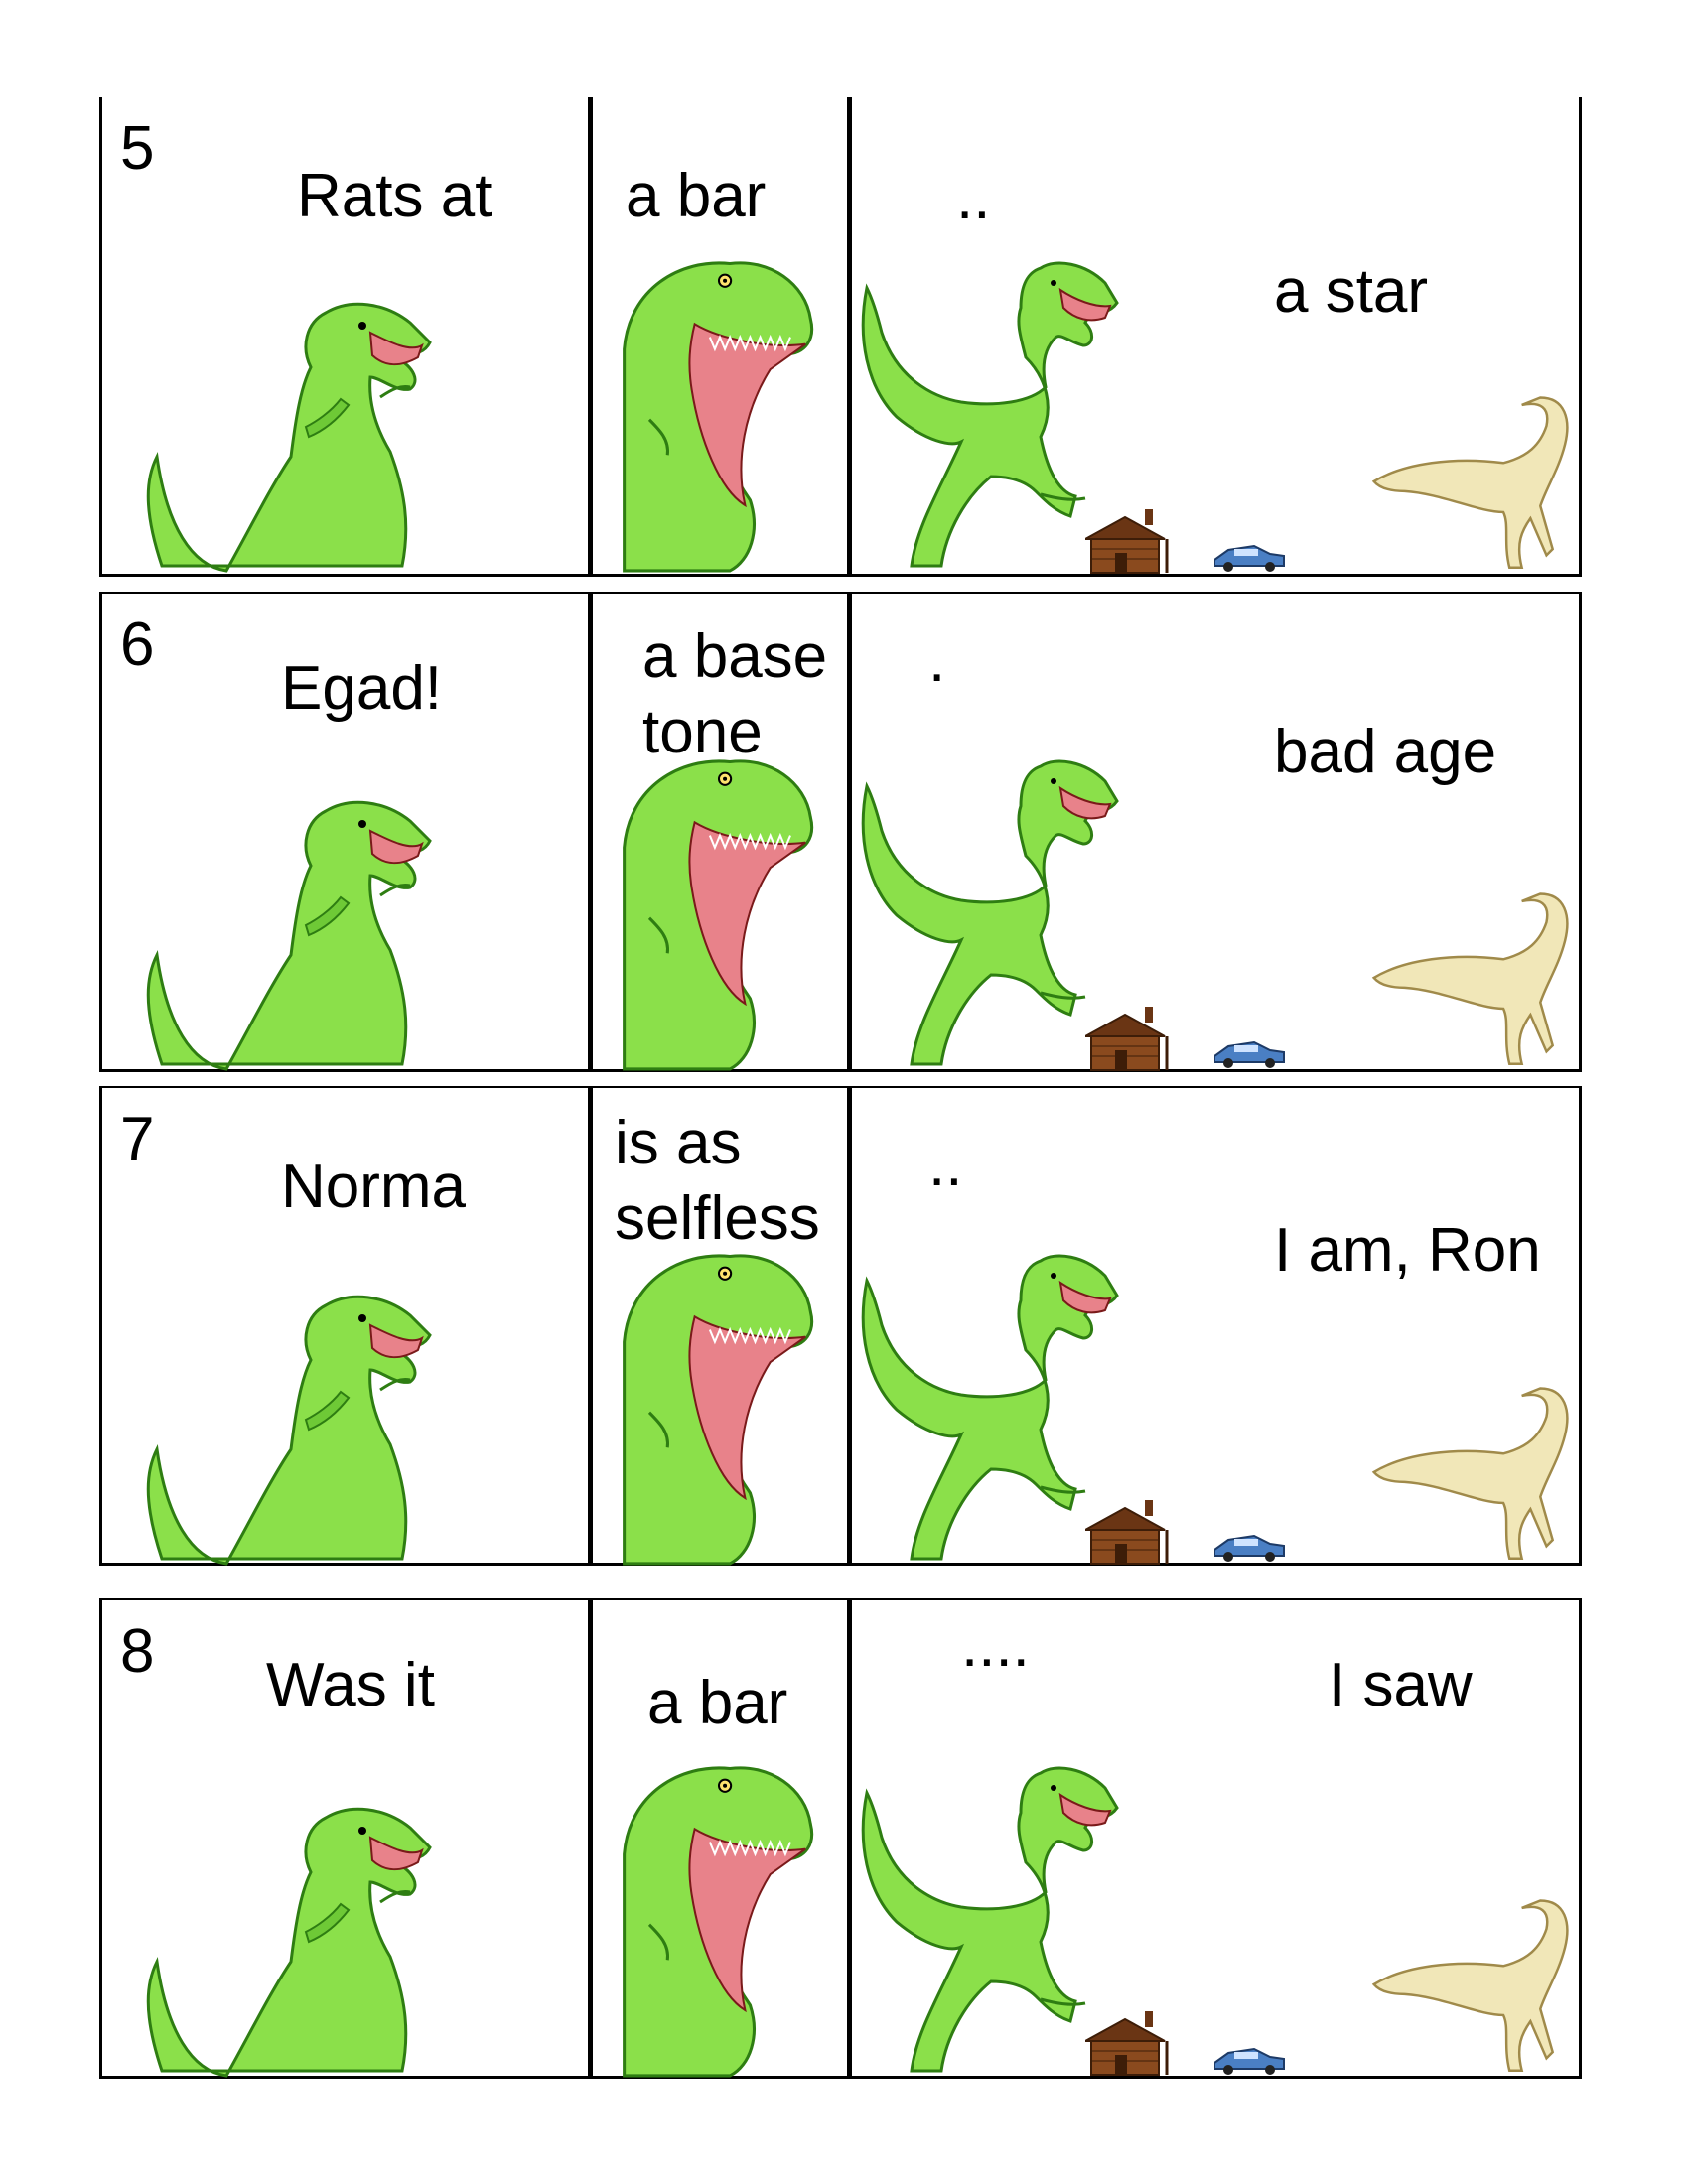 The image size is (1688, 2184). What do you see at coordinates (1407, 1250) in the screenshot?
I see `panel-3-caption: I am, Ron` at bounding box center [1407, 1250].